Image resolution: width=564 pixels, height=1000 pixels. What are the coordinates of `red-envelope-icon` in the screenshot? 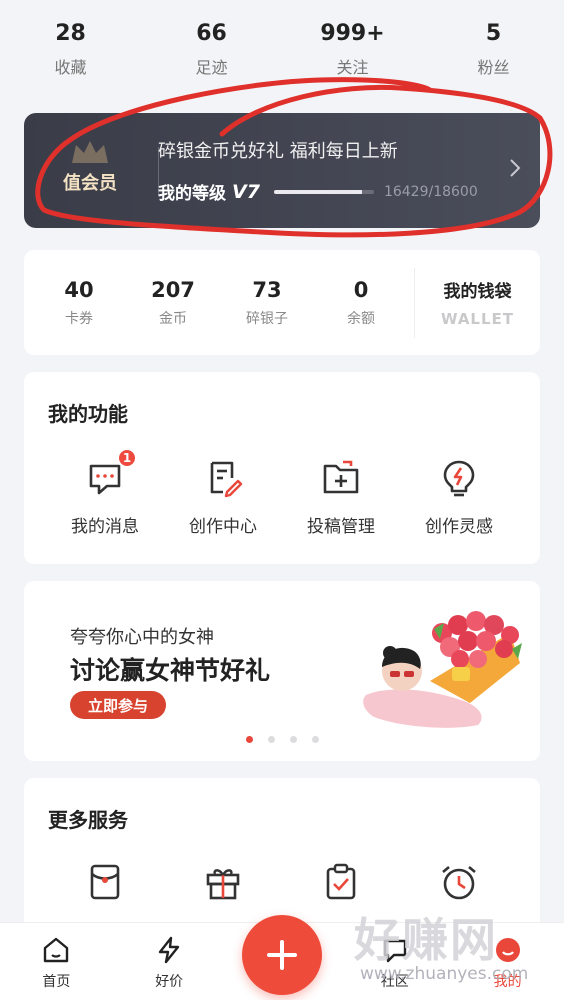 It's located at (105, 882).